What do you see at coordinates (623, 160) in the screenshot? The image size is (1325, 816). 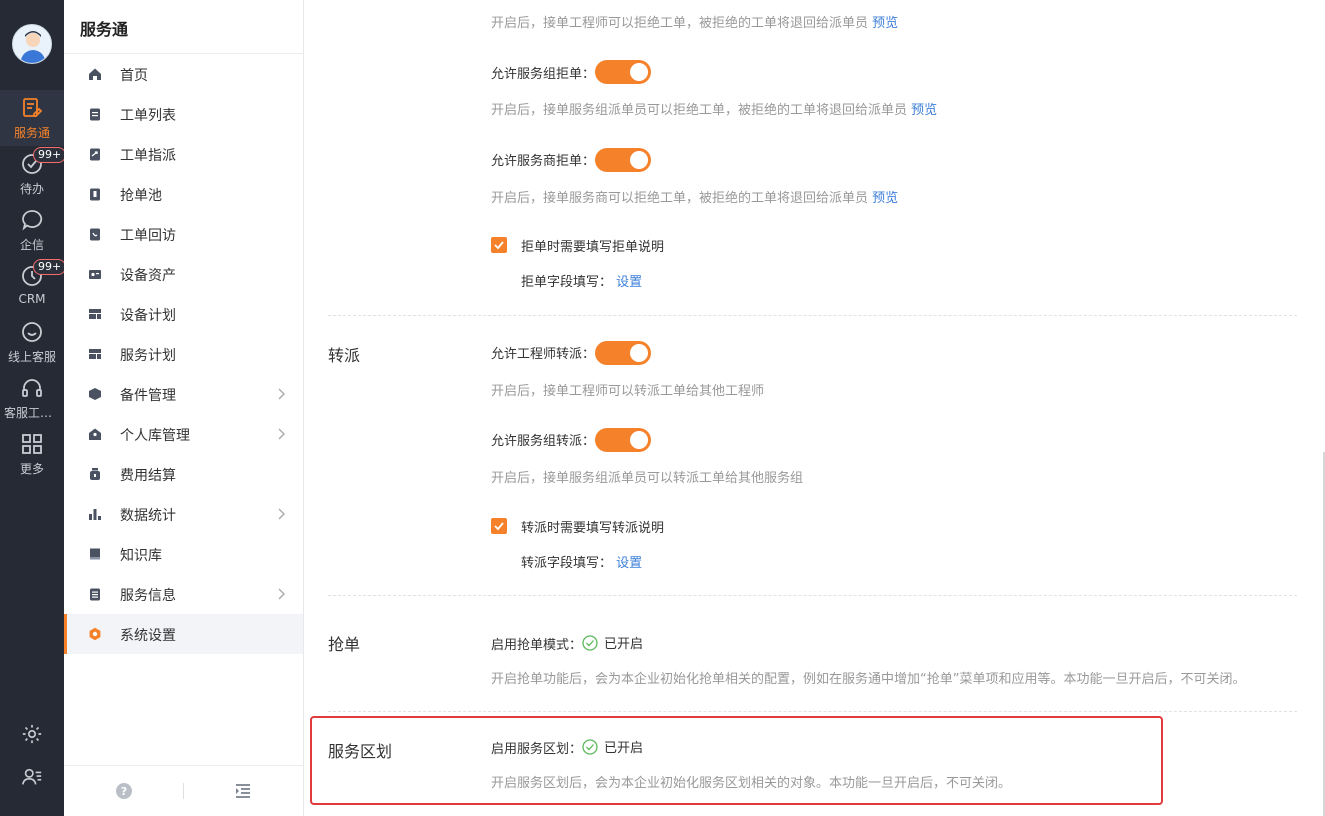 I see `provider-reject-toggle` at bounding box center [623, 160].